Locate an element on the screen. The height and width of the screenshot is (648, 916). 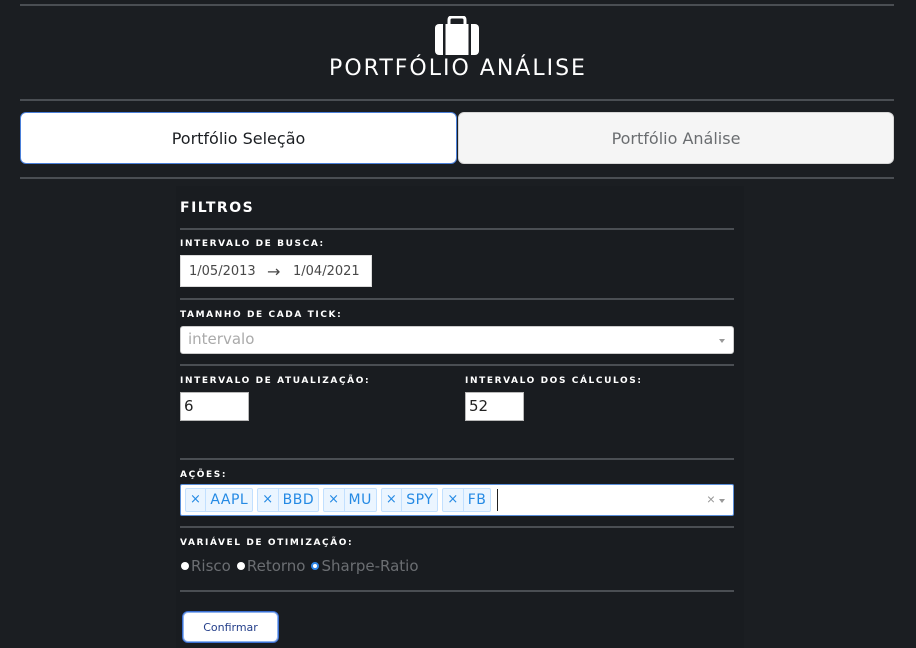
radio-label: Risco is located at coordinates (211, 566).